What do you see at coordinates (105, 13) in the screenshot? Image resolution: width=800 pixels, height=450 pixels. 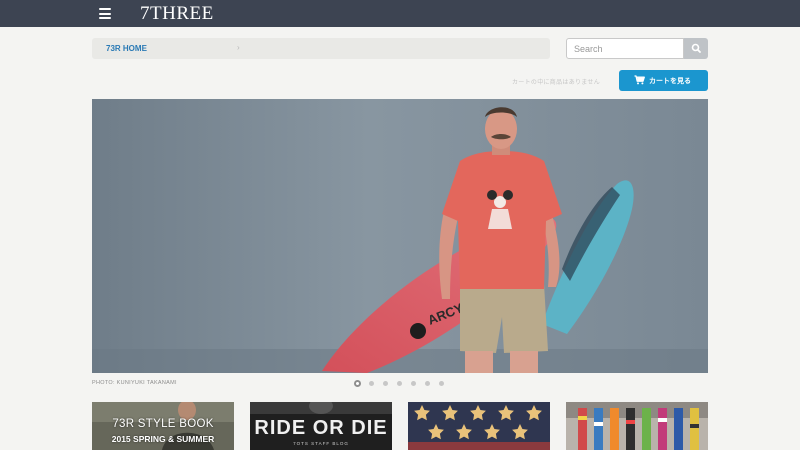 I see `hamburger-menu-icon` at bounding box center [105, 13].